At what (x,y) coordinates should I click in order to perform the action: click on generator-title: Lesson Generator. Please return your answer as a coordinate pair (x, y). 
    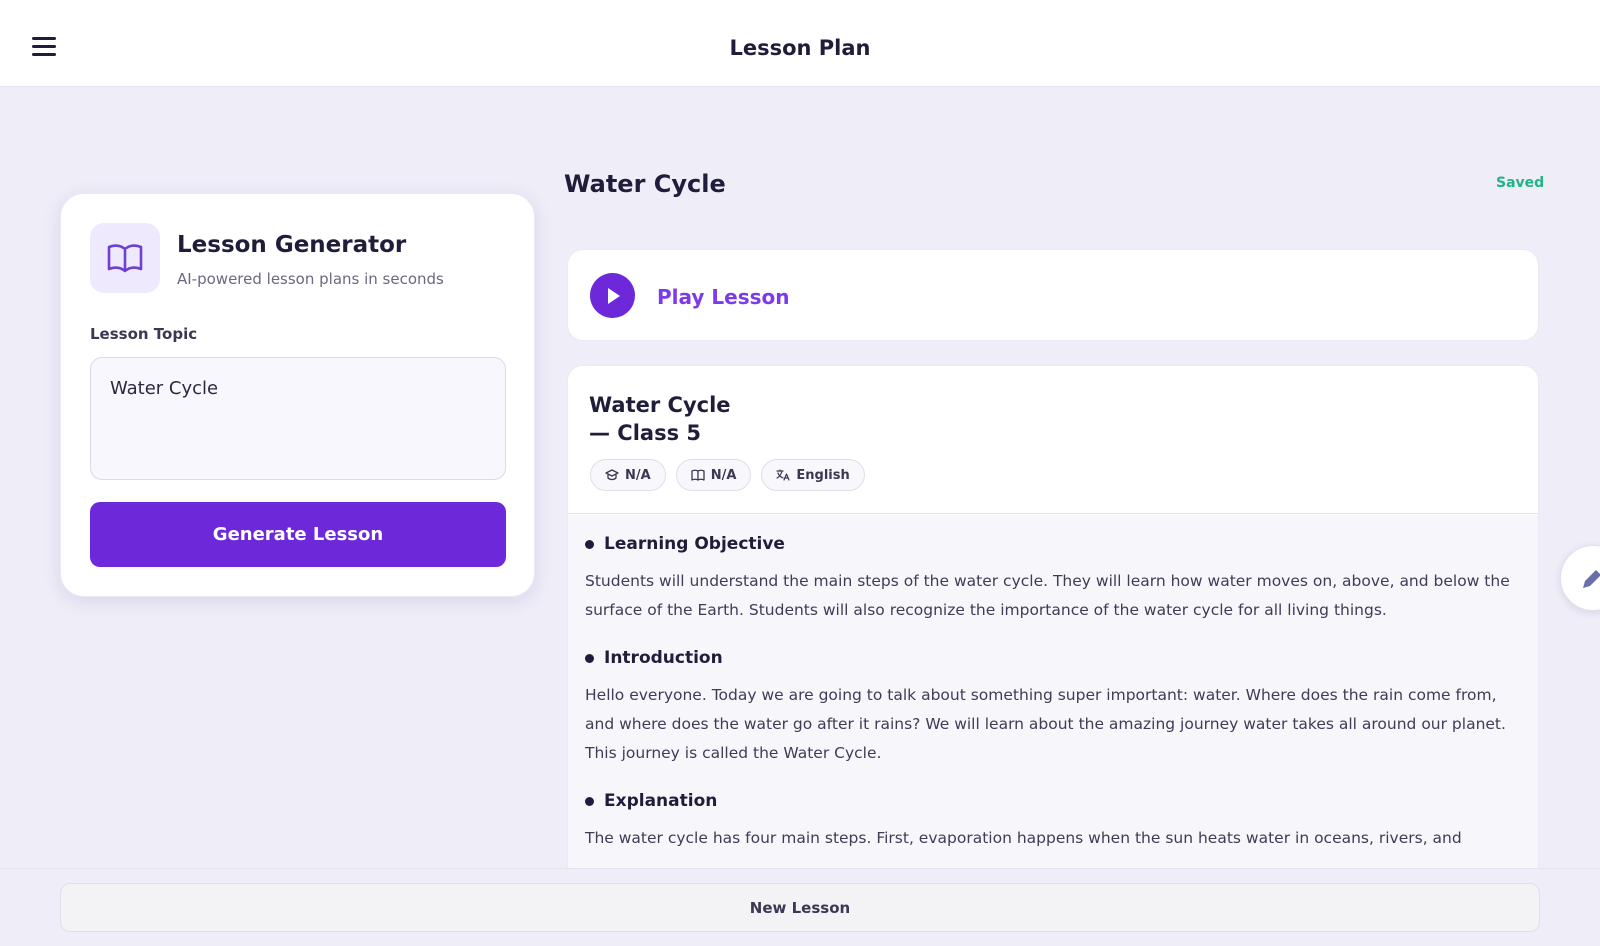
    Looking at the image, I should click on (292, 245).